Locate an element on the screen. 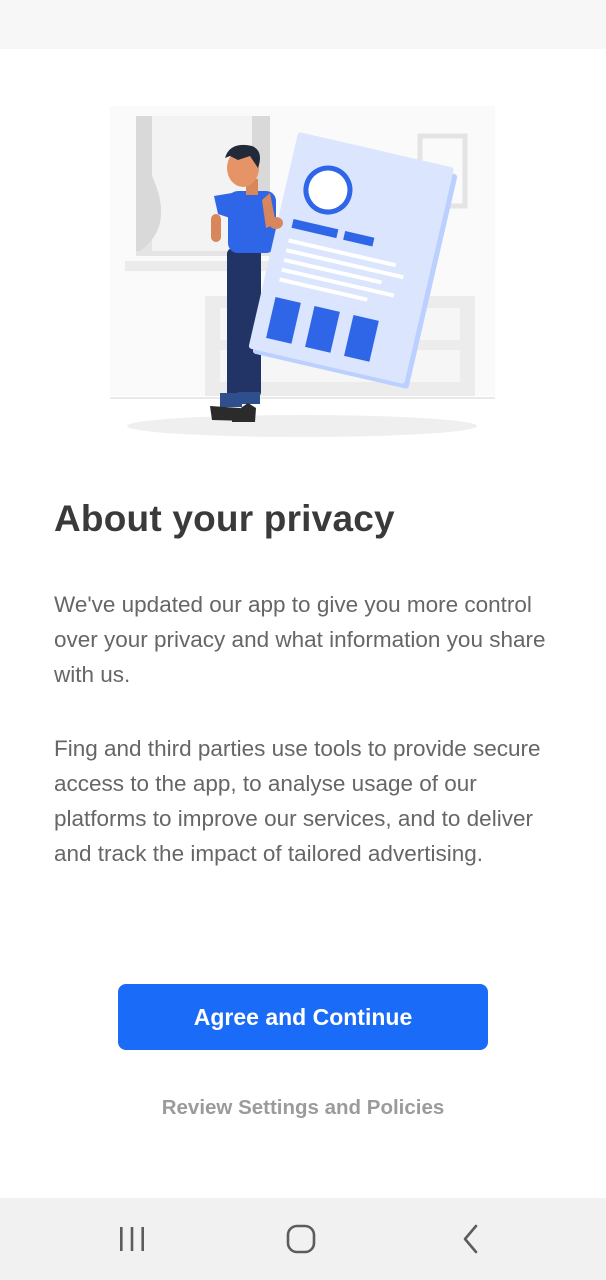  back-button is located at coordinates (471, 1239).